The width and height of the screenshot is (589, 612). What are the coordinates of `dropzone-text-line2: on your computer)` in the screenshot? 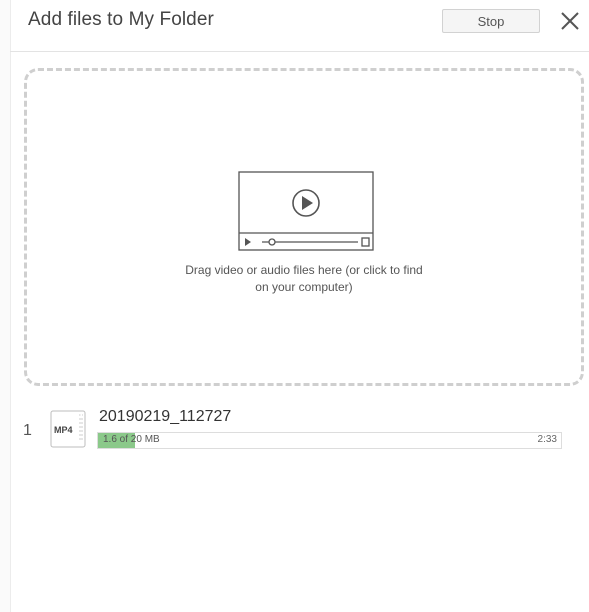 It's located at (304, 287).